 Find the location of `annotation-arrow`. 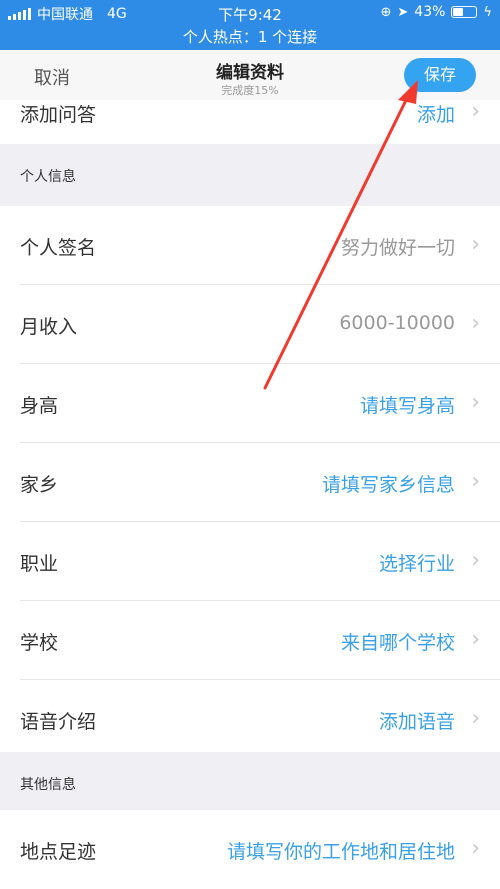

annotation-arrow is located at coordinates (340, 235).